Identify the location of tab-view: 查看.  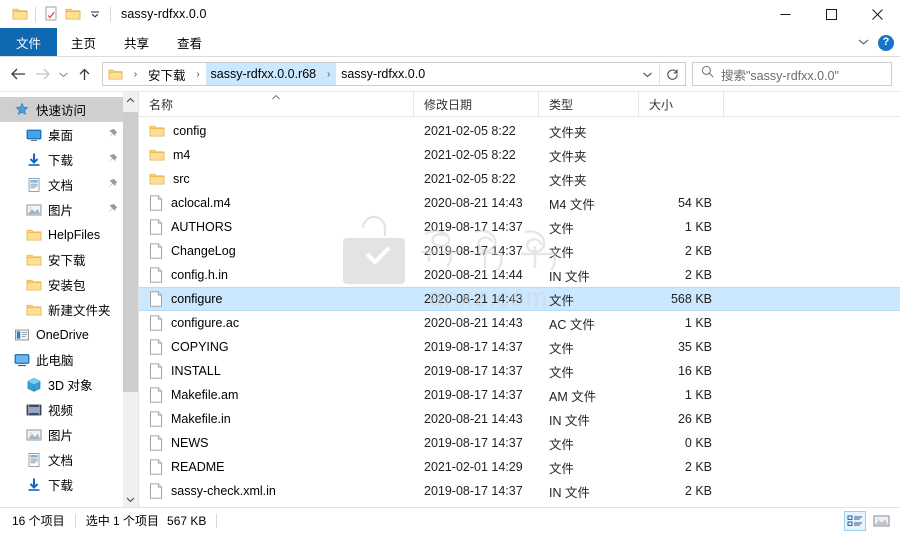
(189, 42).